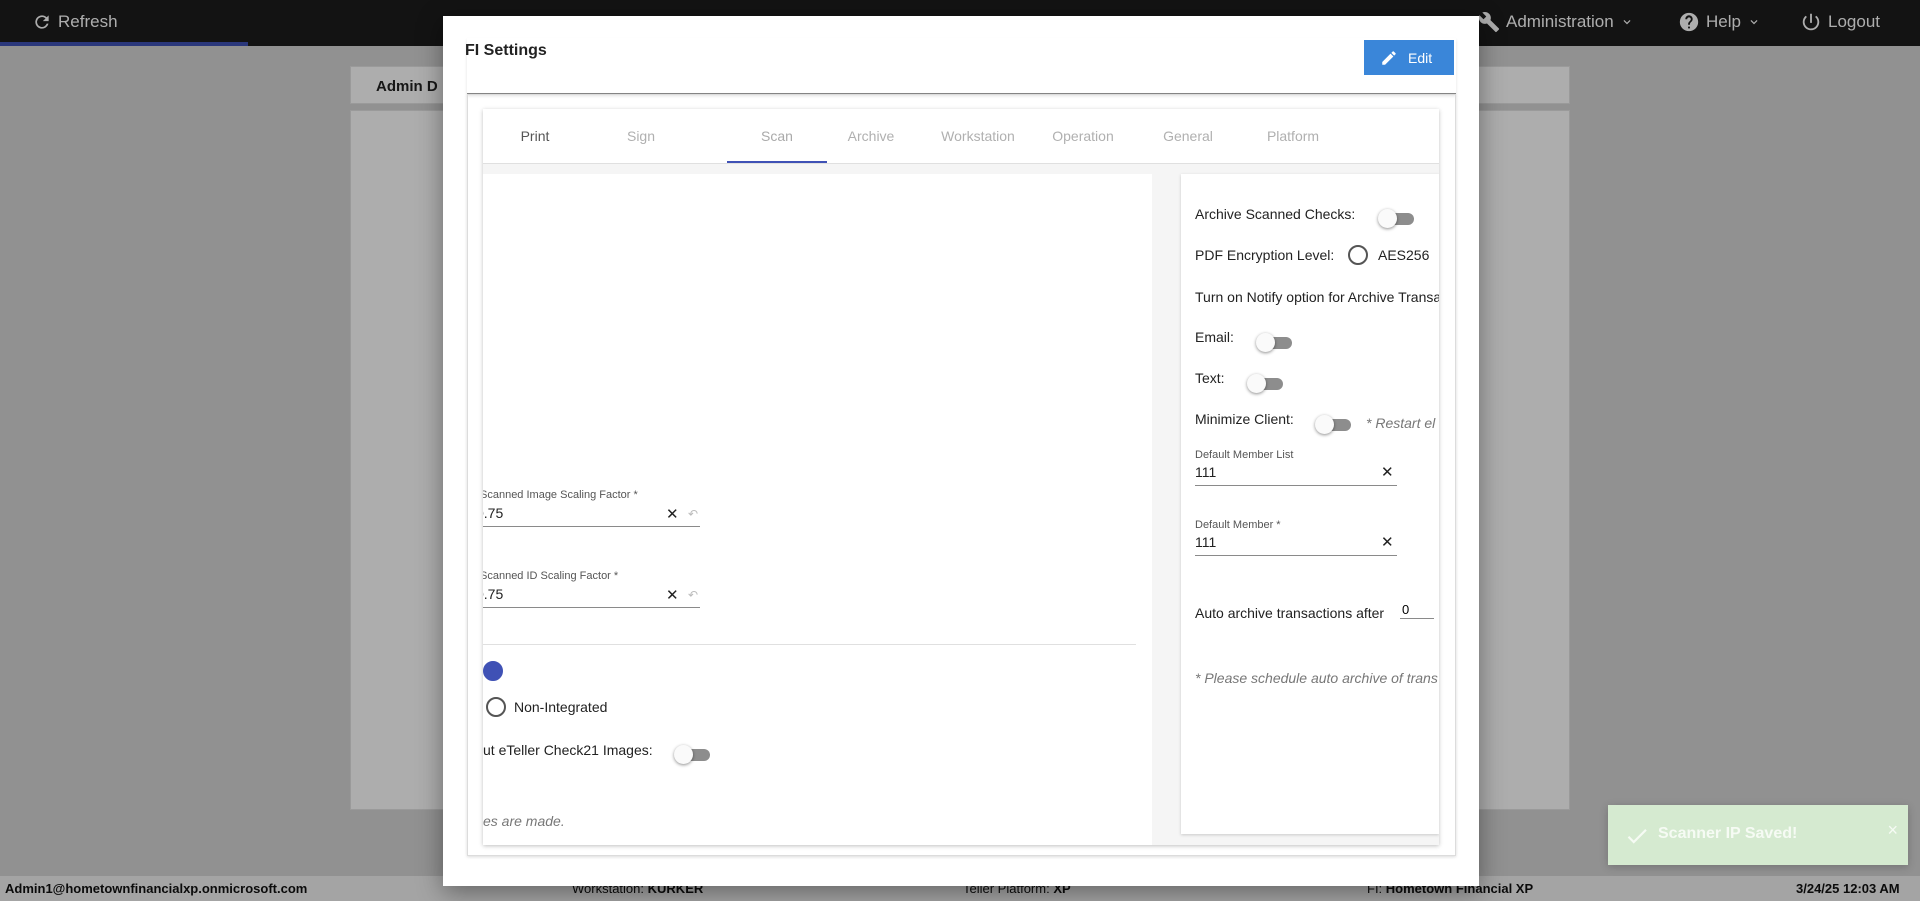 The width and height of the screenshot is (1920, 901). I want to click on archive-scanned-checks-label: Archive Scanned Checks:, so click(1275, 214).